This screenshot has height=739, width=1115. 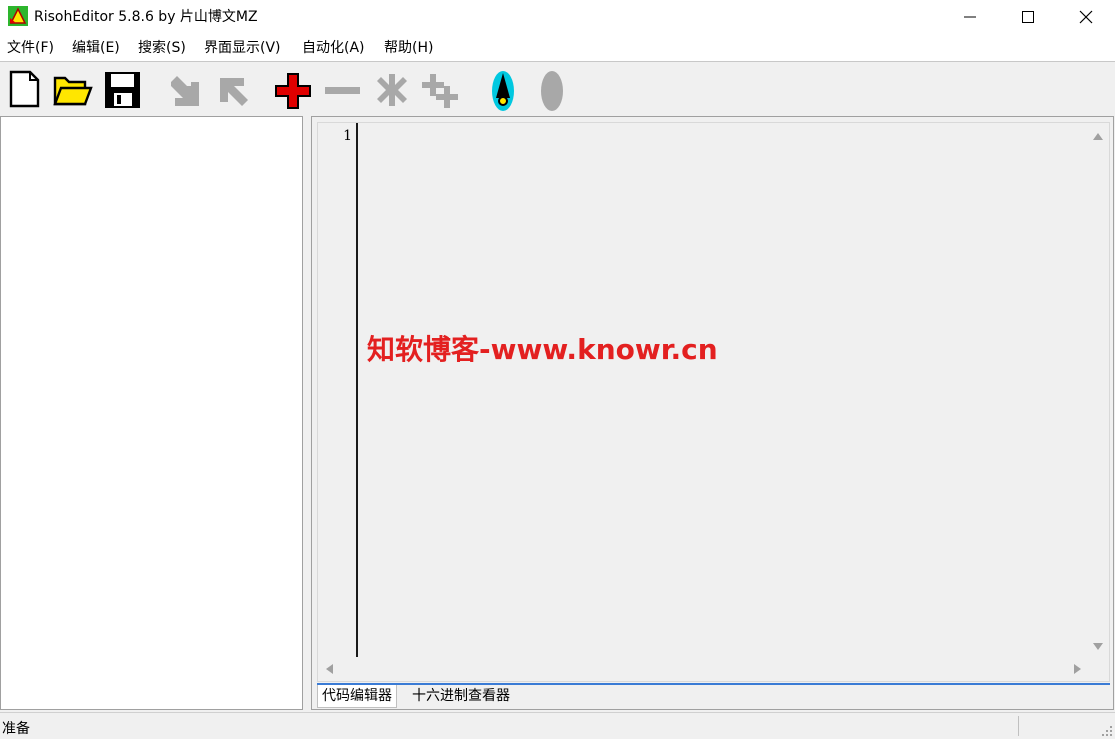 I want to click on compile-icon, so click(x=503, y=91).